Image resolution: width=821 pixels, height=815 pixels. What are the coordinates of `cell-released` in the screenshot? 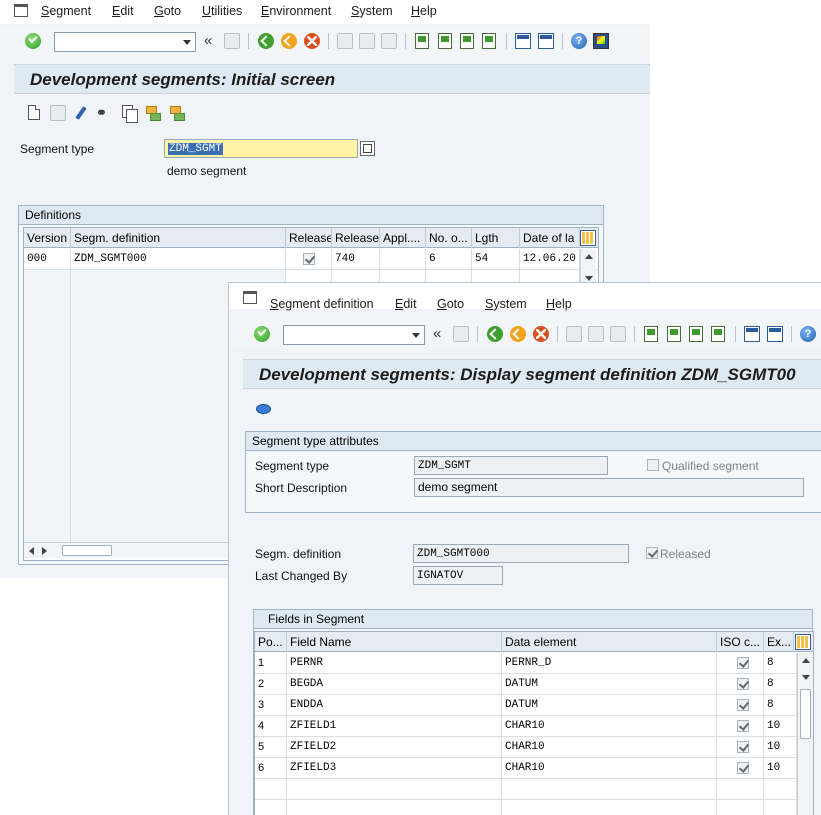 It's located at (309, 259).